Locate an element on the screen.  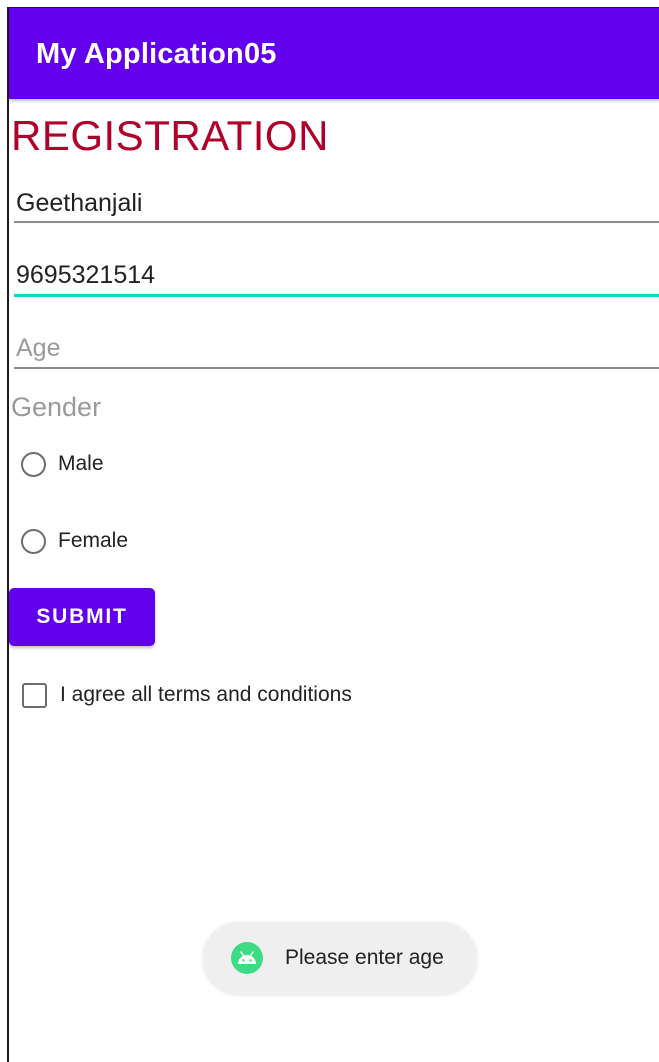
page-title: REGISTRATION is located at coordinates (170, 135).